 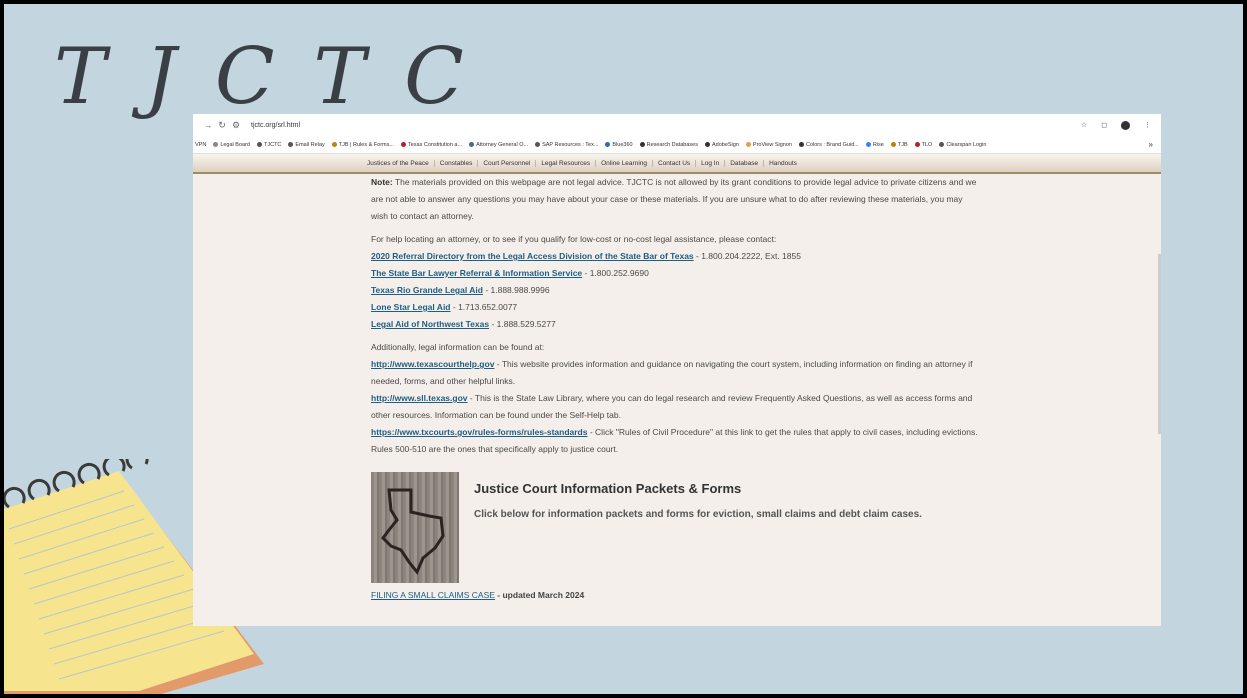 I want to click on nav-online-learning: Online Learning, so click(x=624, y=163).